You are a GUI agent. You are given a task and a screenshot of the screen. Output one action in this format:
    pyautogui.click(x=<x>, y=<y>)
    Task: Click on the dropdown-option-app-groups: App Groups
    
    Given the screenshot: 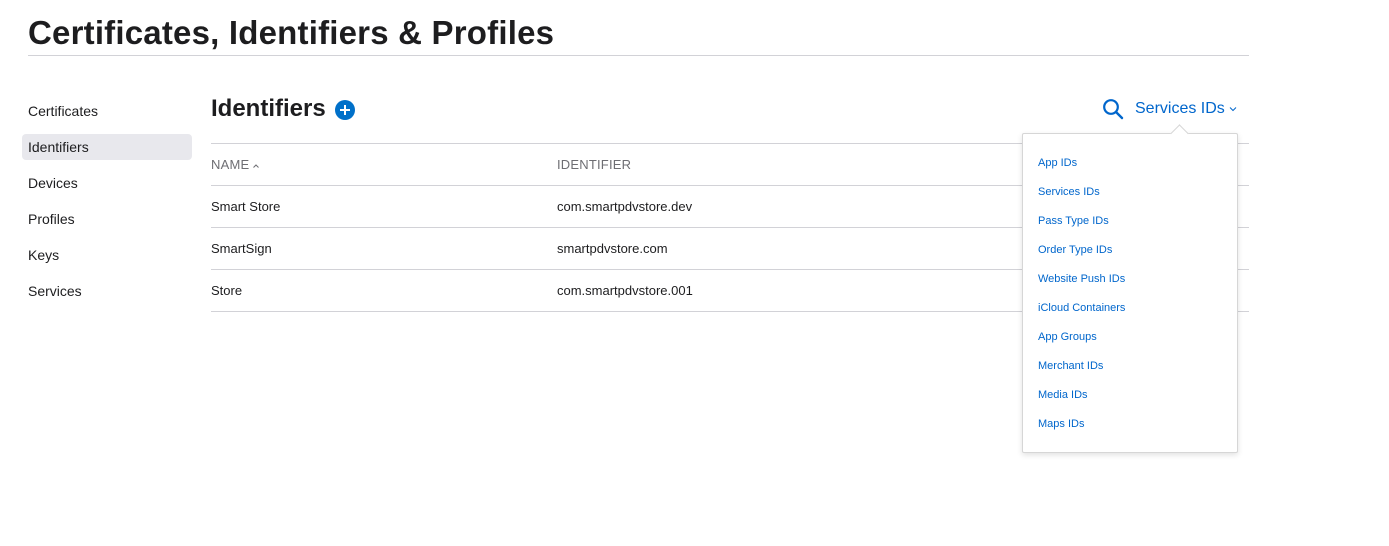 What is the action you would take?
    pyautogui.click(x=1081, y=341)
    